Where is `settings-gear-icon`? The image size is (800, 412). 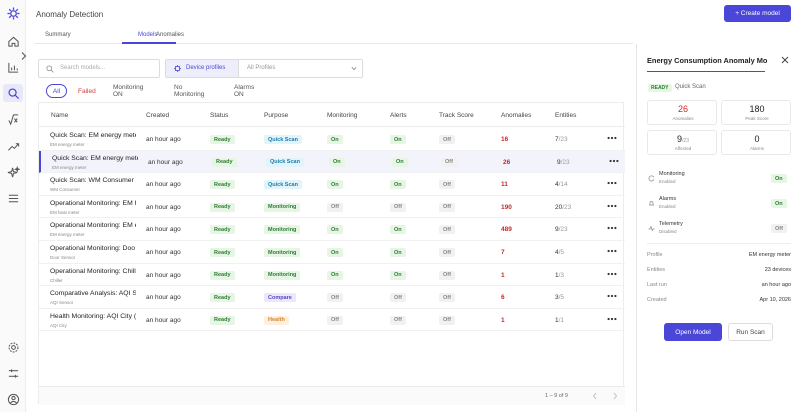
settings-gear-icon is located at coordinates (13, 347).